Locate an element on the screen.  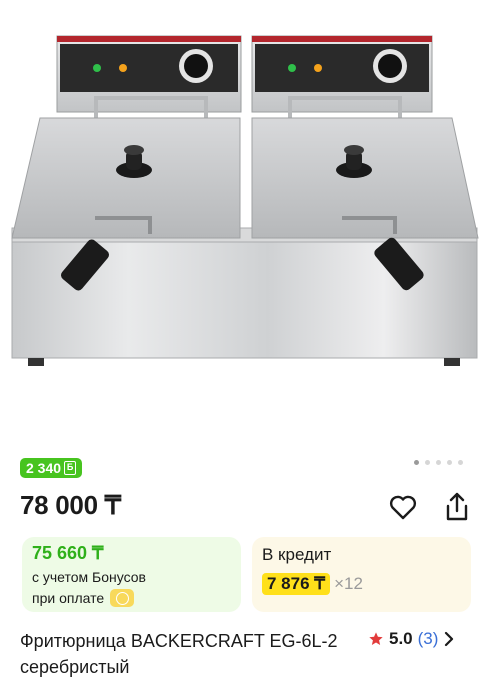
share-button is located at coordinates (457, 507).